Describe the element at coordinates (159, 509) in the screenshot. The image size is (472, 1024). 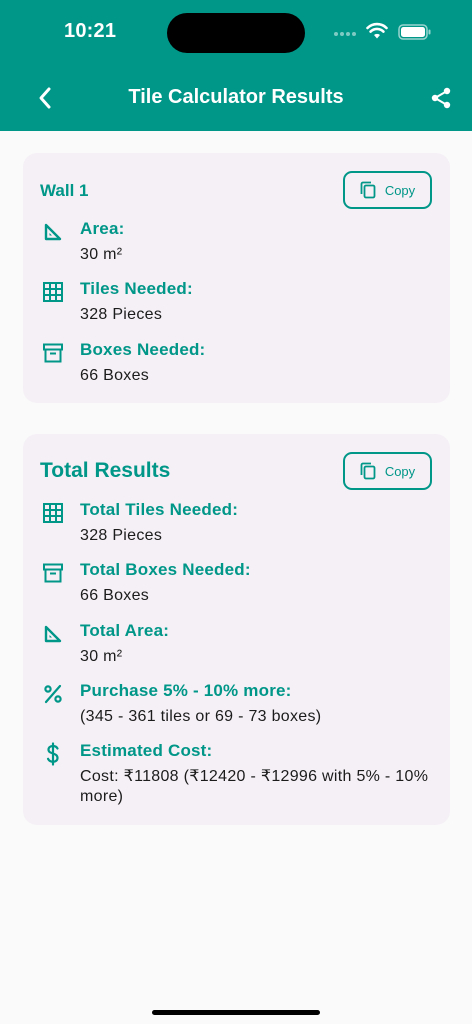
I see `total-tiles-label: Total Tiles Needed:` at that location.